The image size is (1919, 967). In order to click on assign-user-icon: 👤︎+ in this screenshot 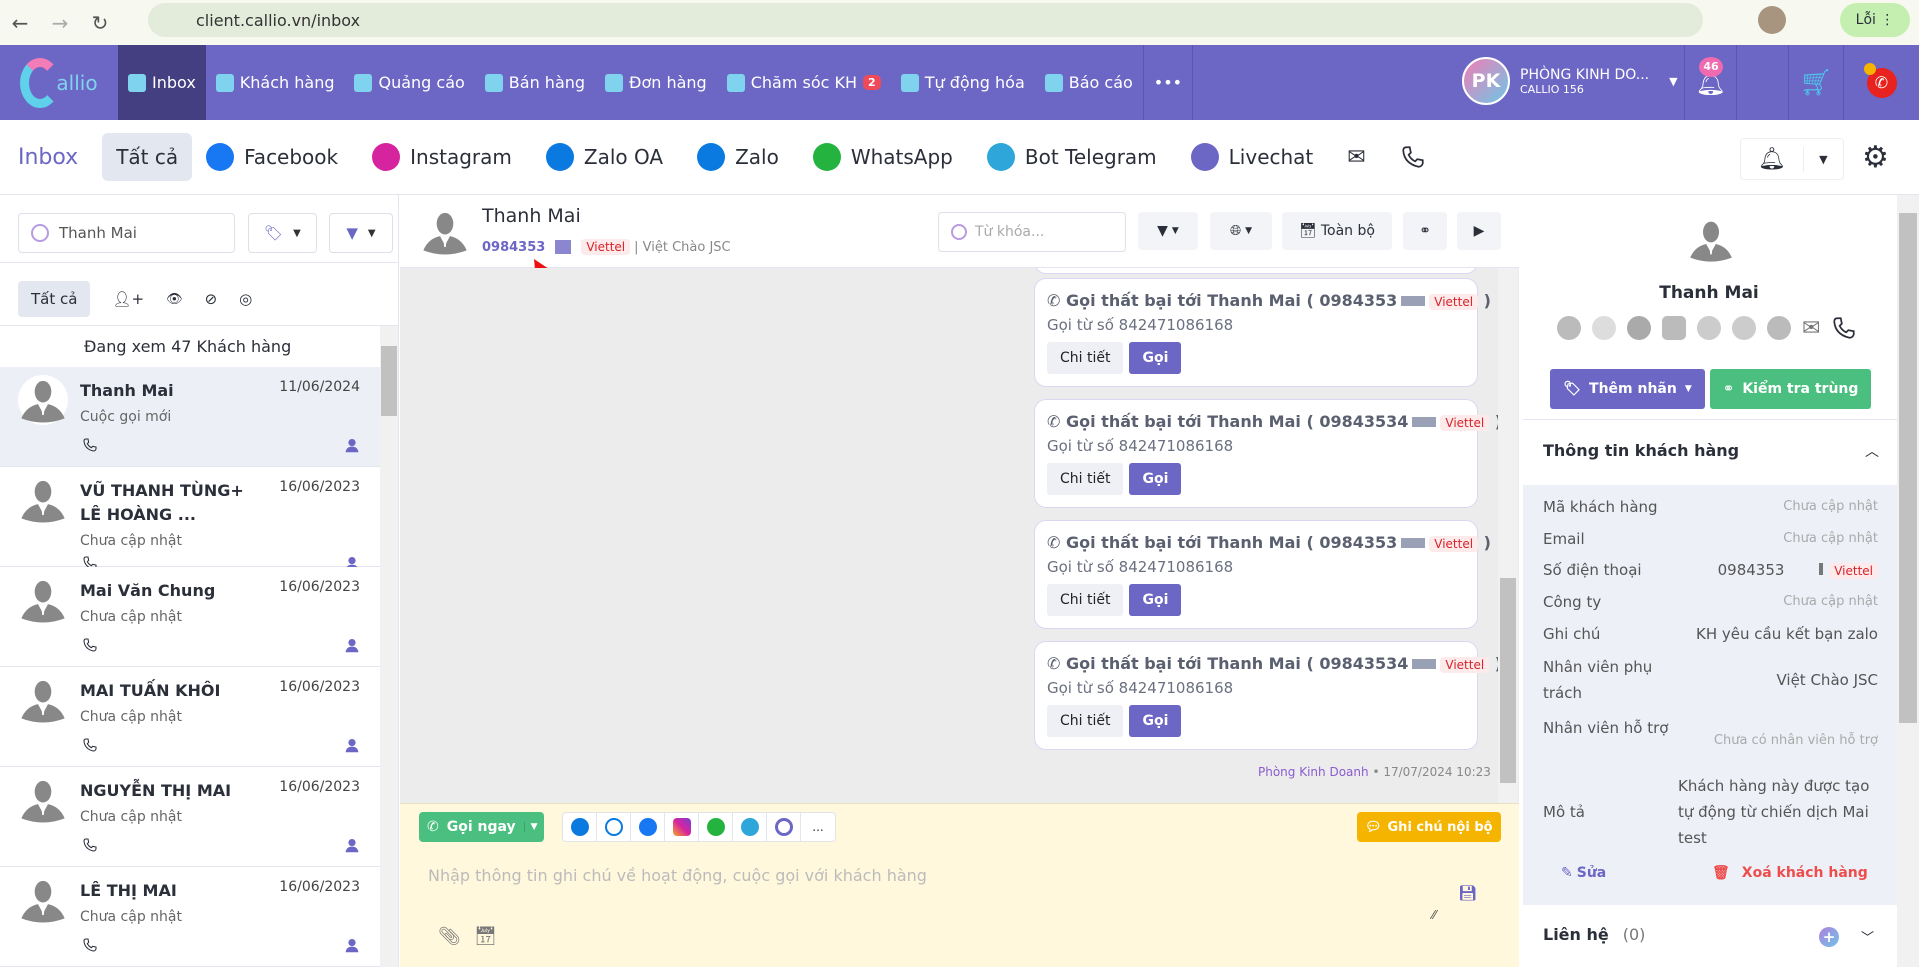, I will do `click(128, 299)`.